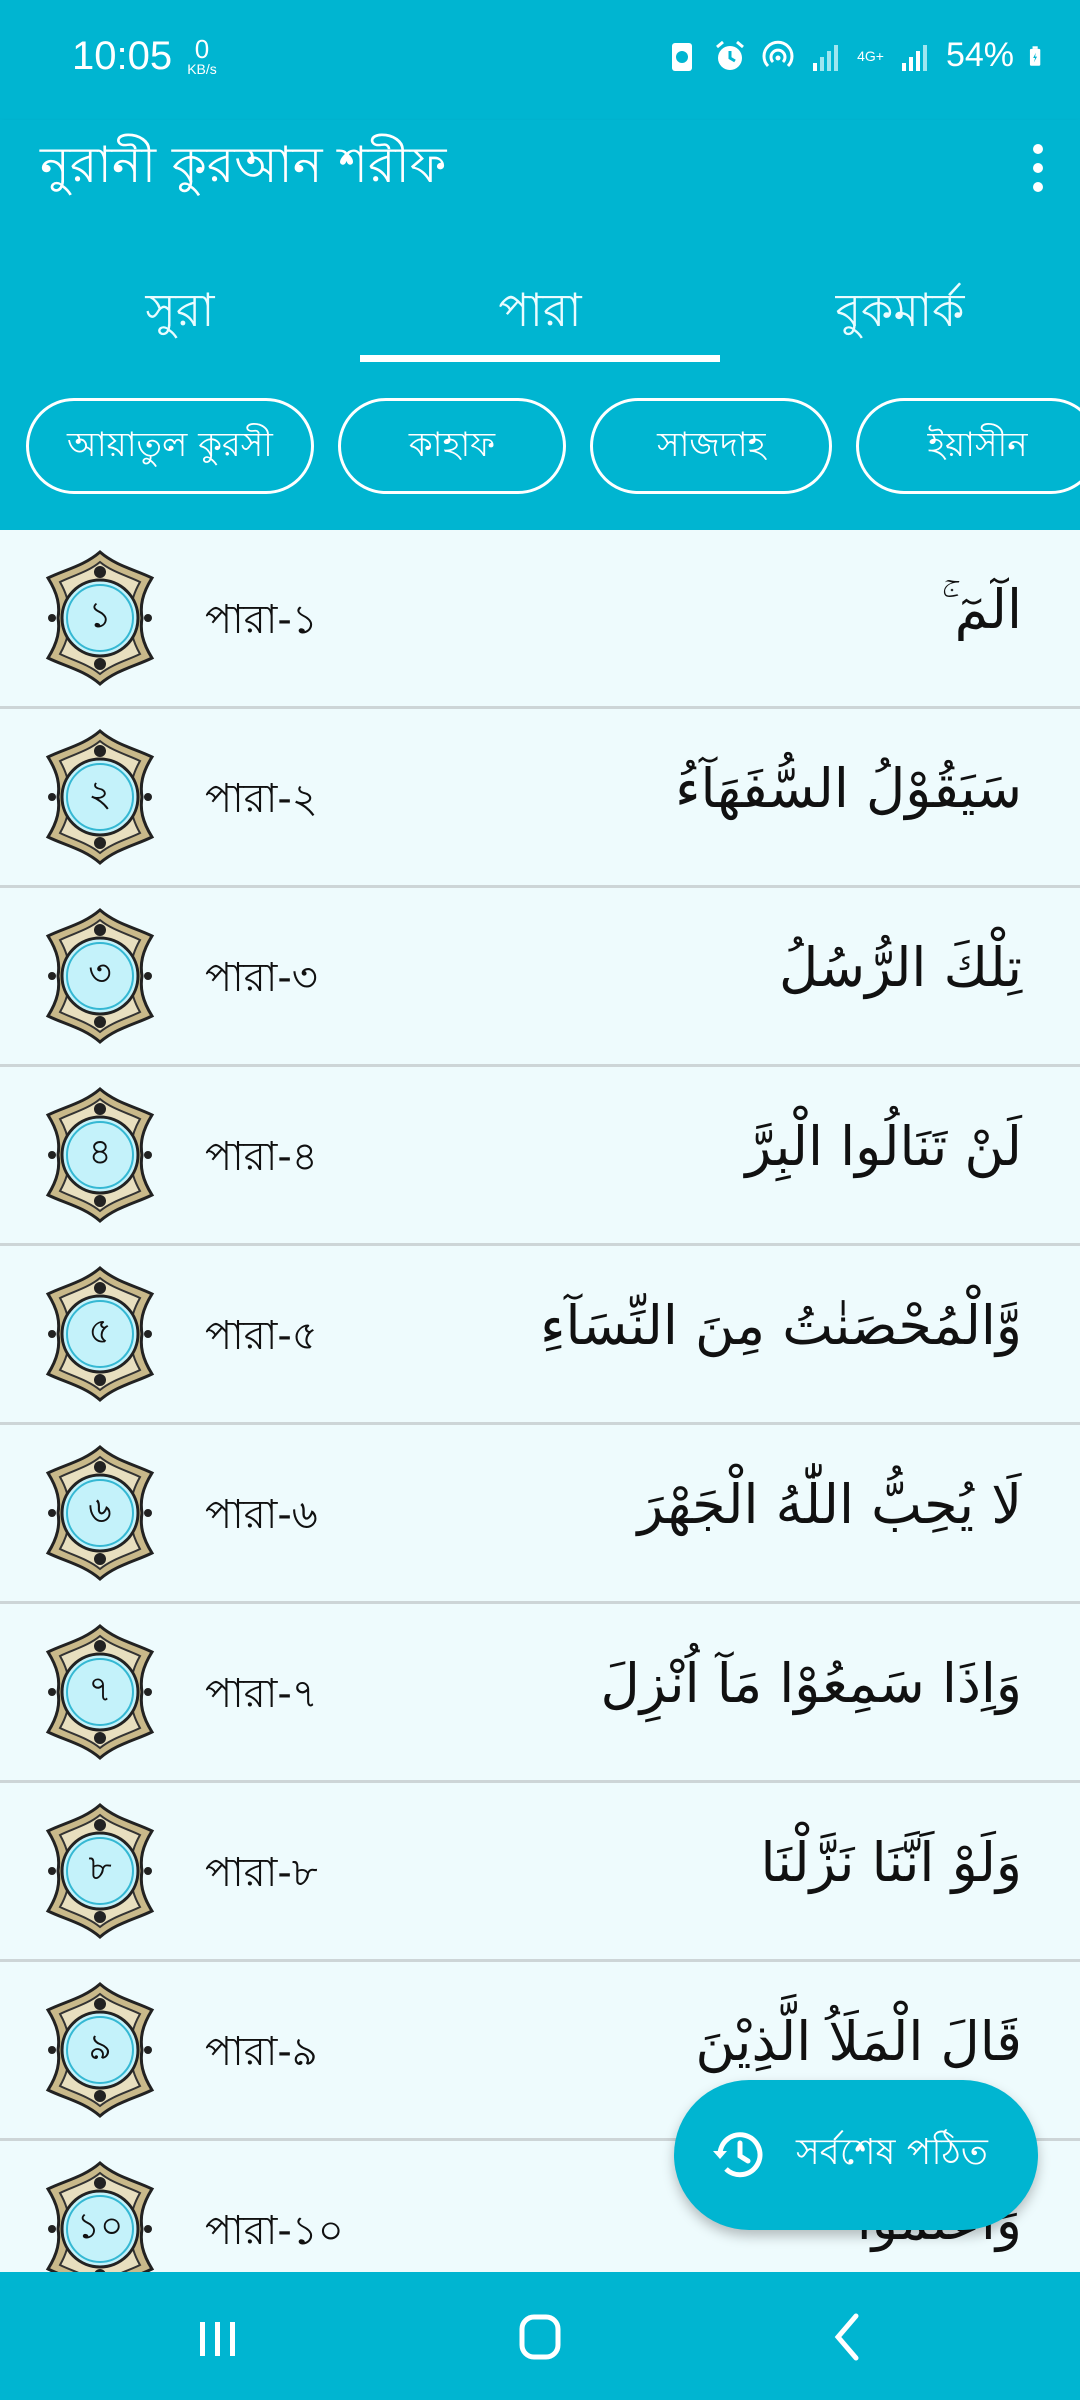  What do you see at coordinates (540, 60) in the screenshot?
I see `status-bar: 10:05 0 KB/s 4G+ 54%` at bounding box center [540, 60].